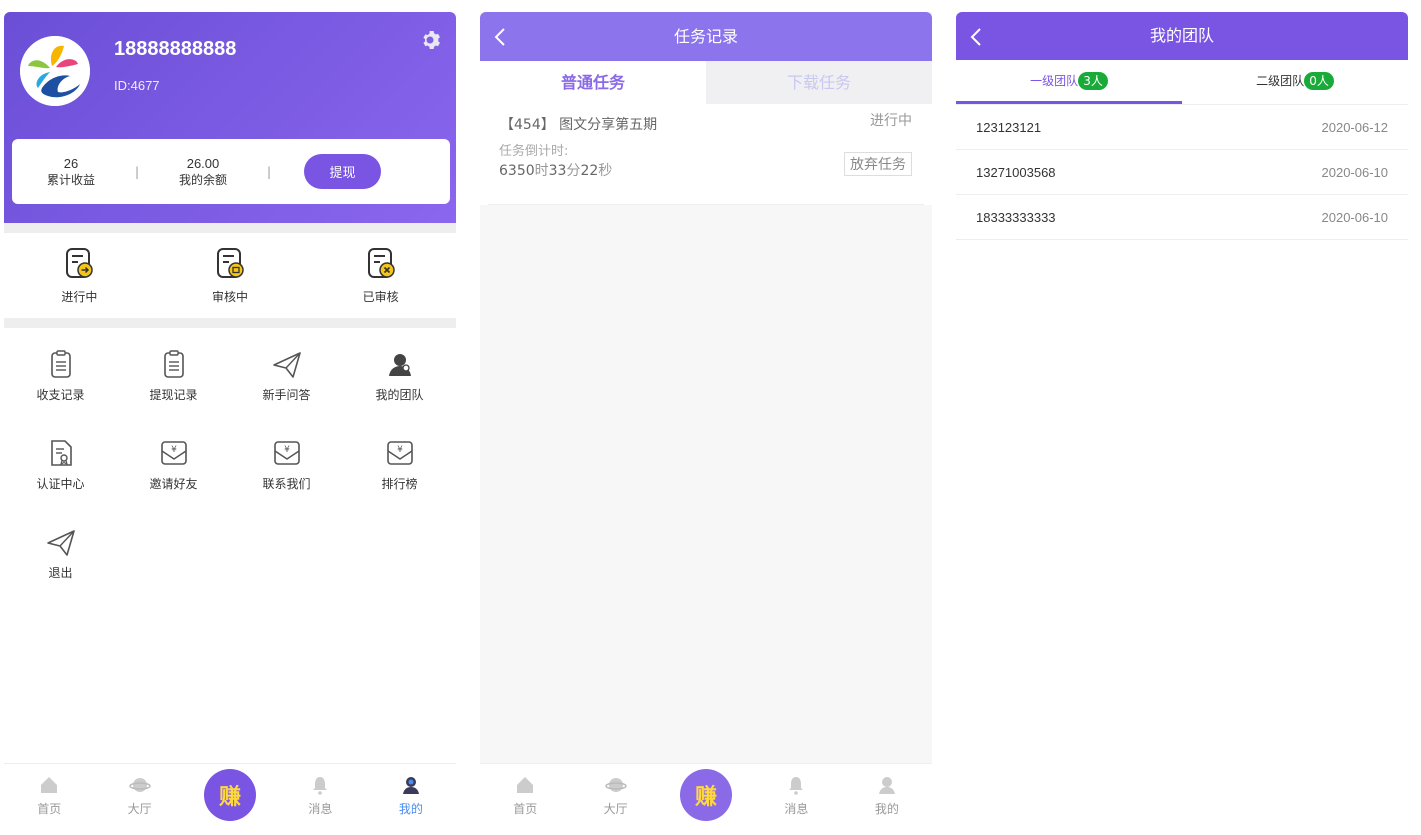  Describe the element at coordinates (1016, 217) in the screenshot. I see `member-id: 18333333333` at that location.